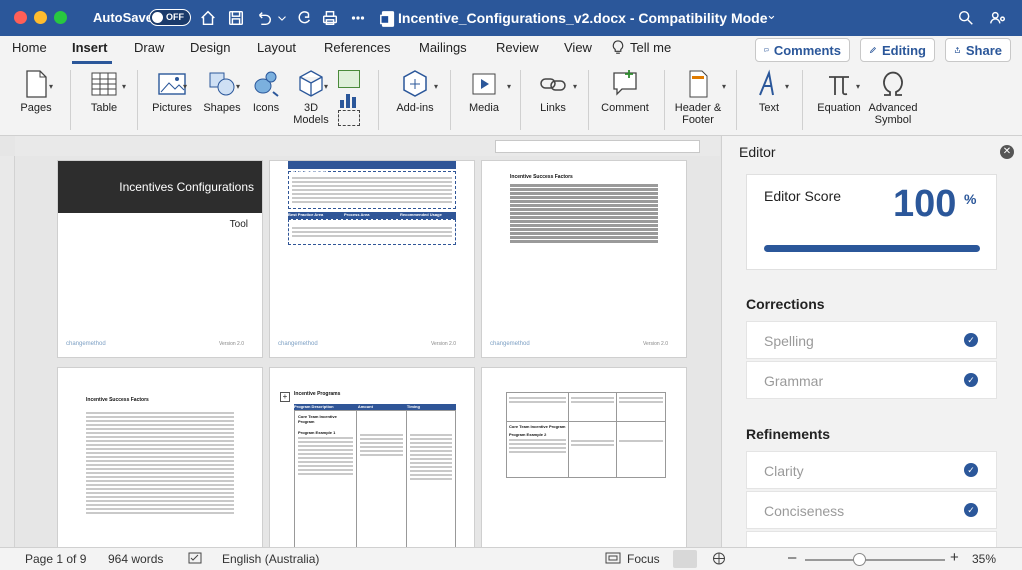 Image resolution: width=1022 pixels, height=570 pixels. I want to click on tab-view: View, so click(578, 47).